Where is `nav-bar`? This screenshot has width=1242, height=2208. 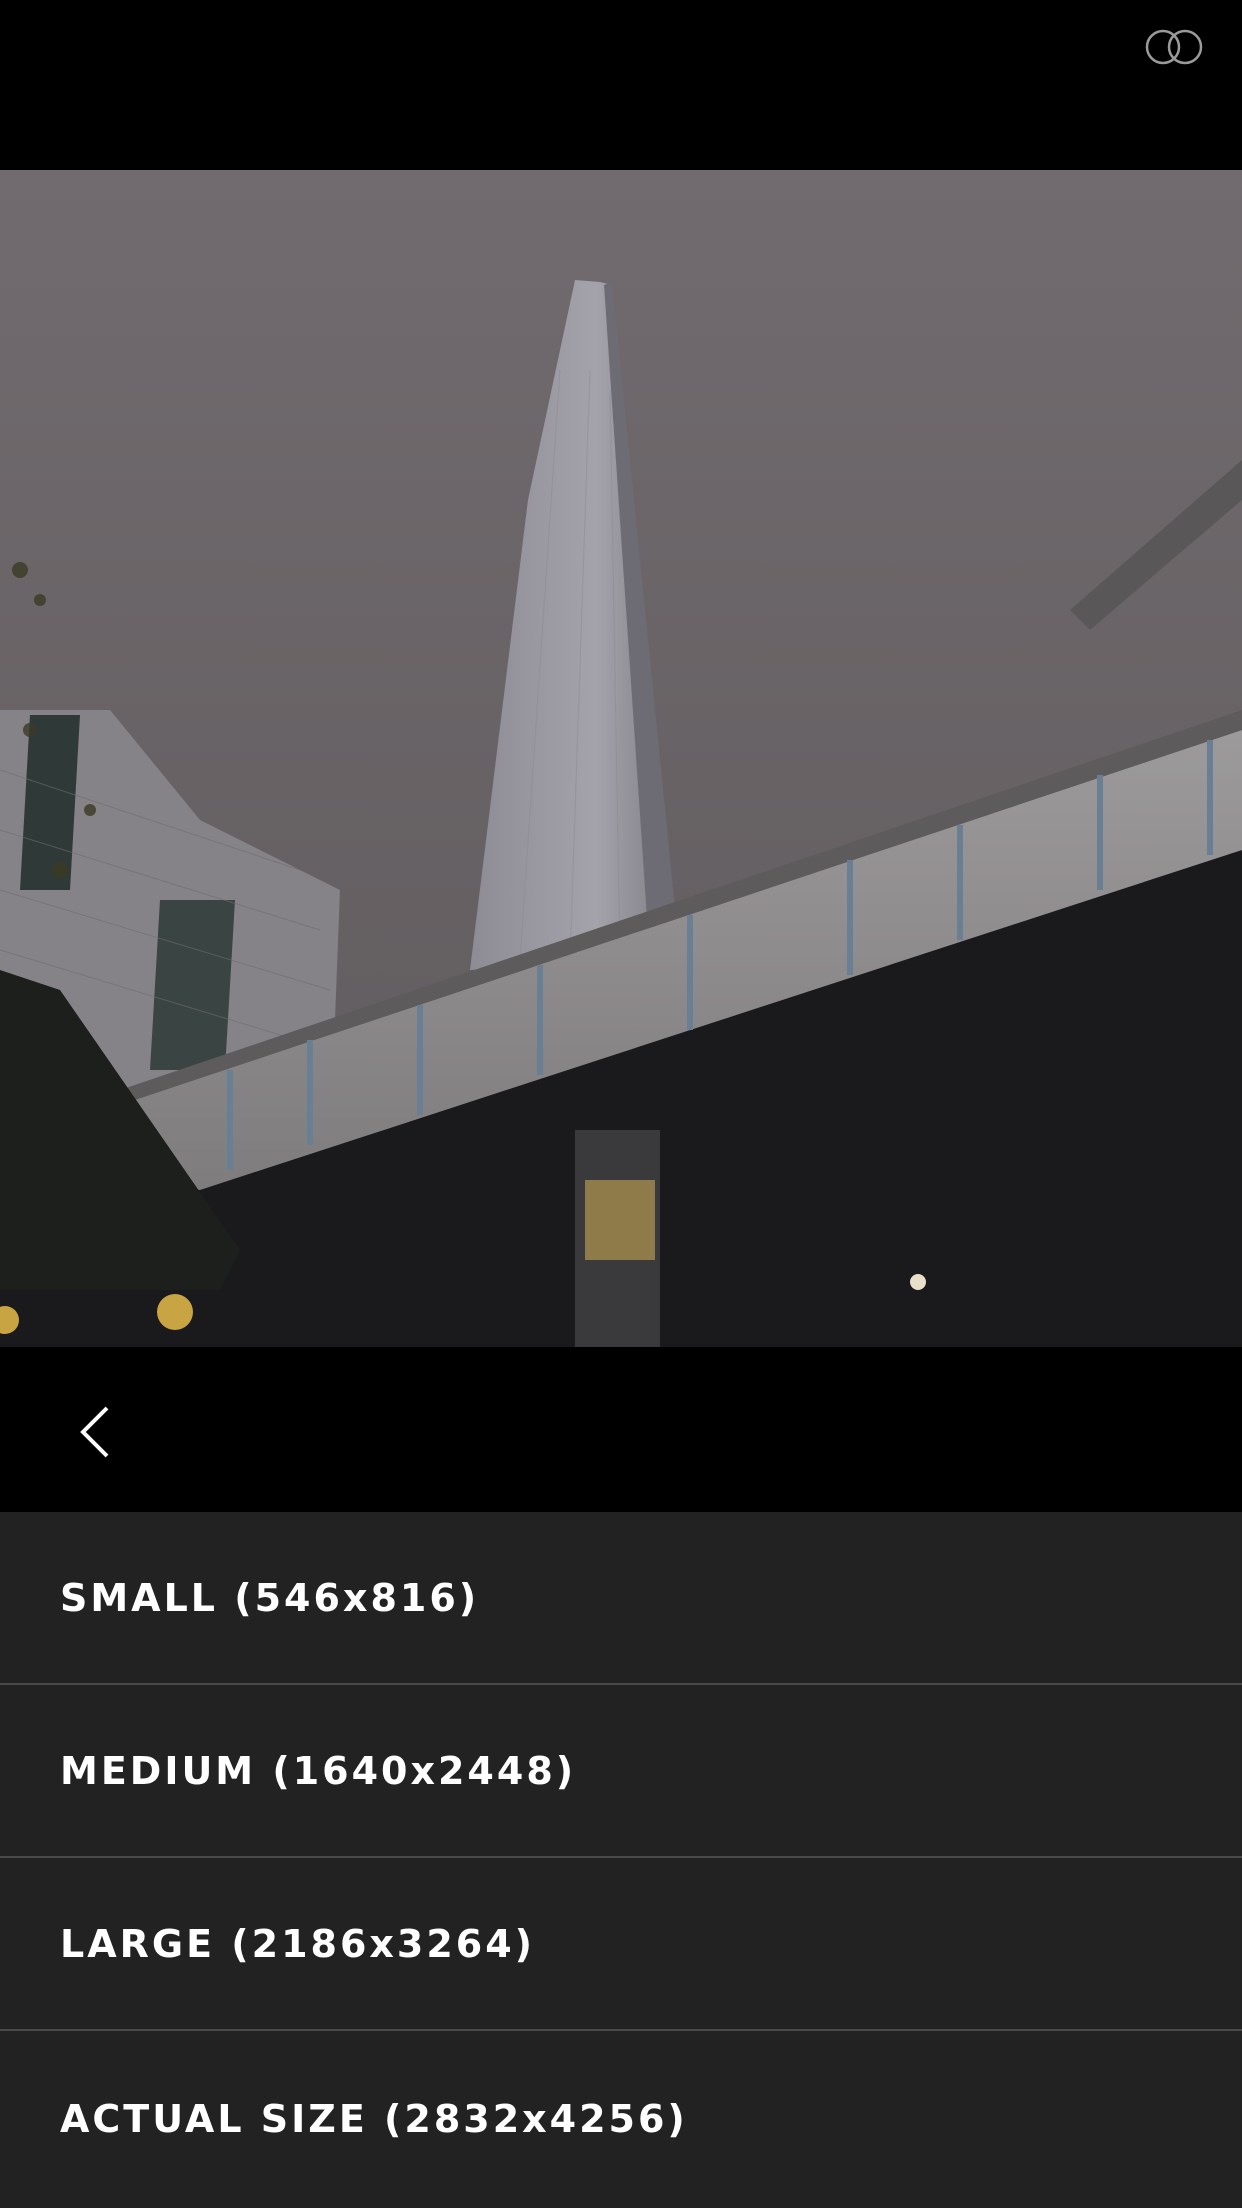
nav-bar is located at coordinates (621, 1429).